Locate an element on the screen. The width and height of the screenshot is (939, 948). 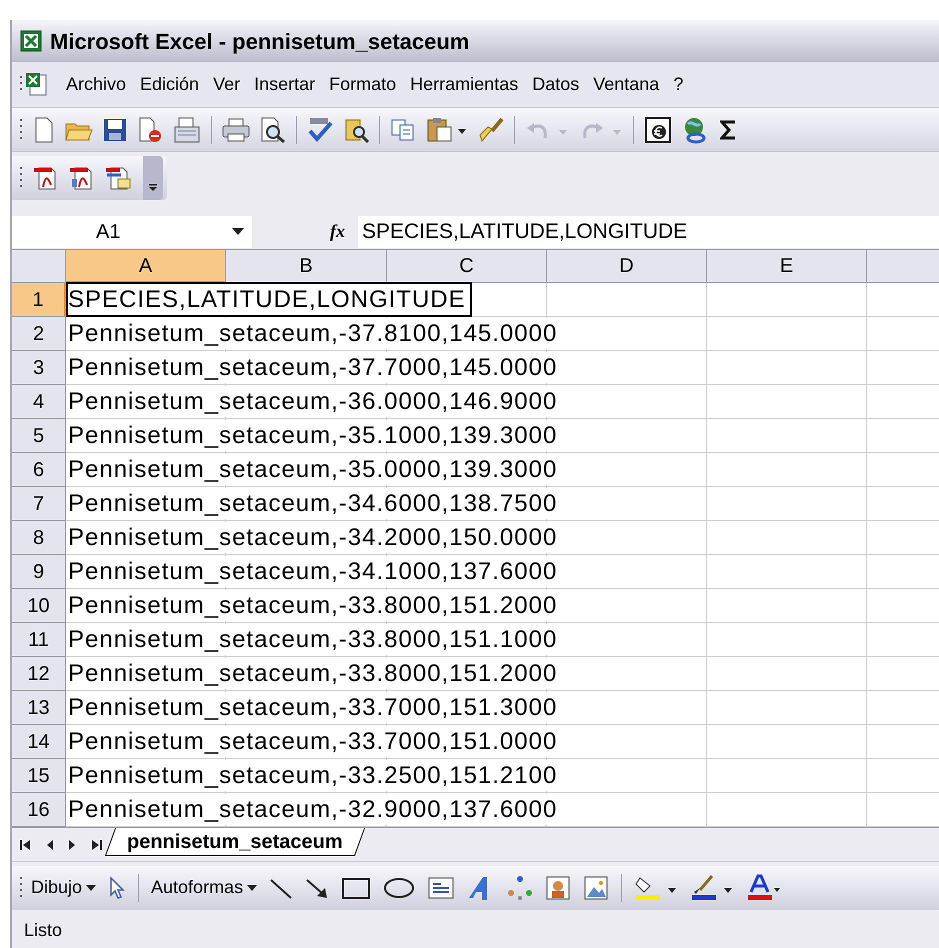
sum-icon is located at coordinates (729, 129).